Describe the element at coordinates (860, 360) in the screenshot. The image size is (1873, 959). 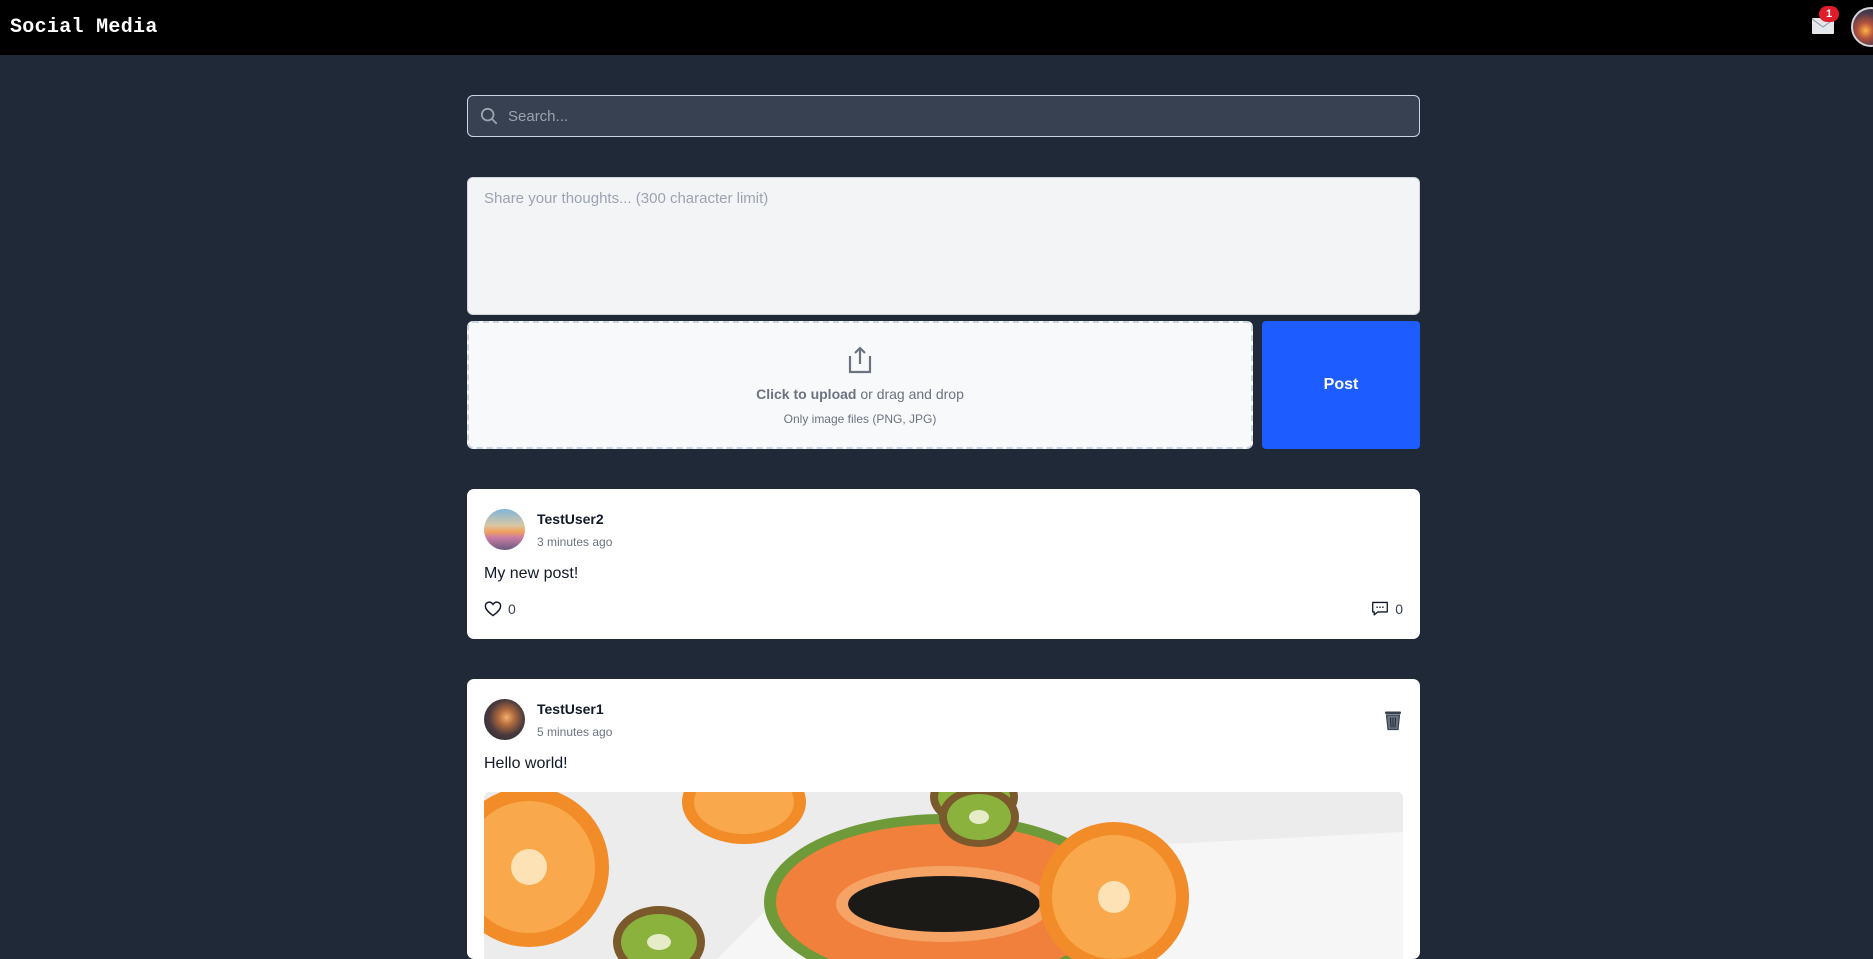
I see `upload-icon` at that location.